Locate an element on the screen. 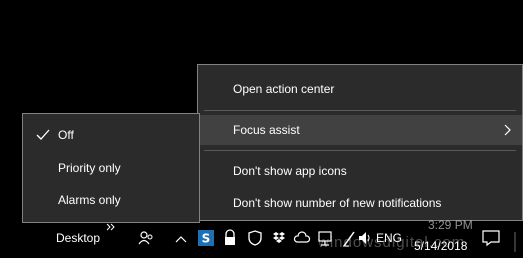  focus-alarms-only-label: Alarms only is located at coordinates (89, 200).